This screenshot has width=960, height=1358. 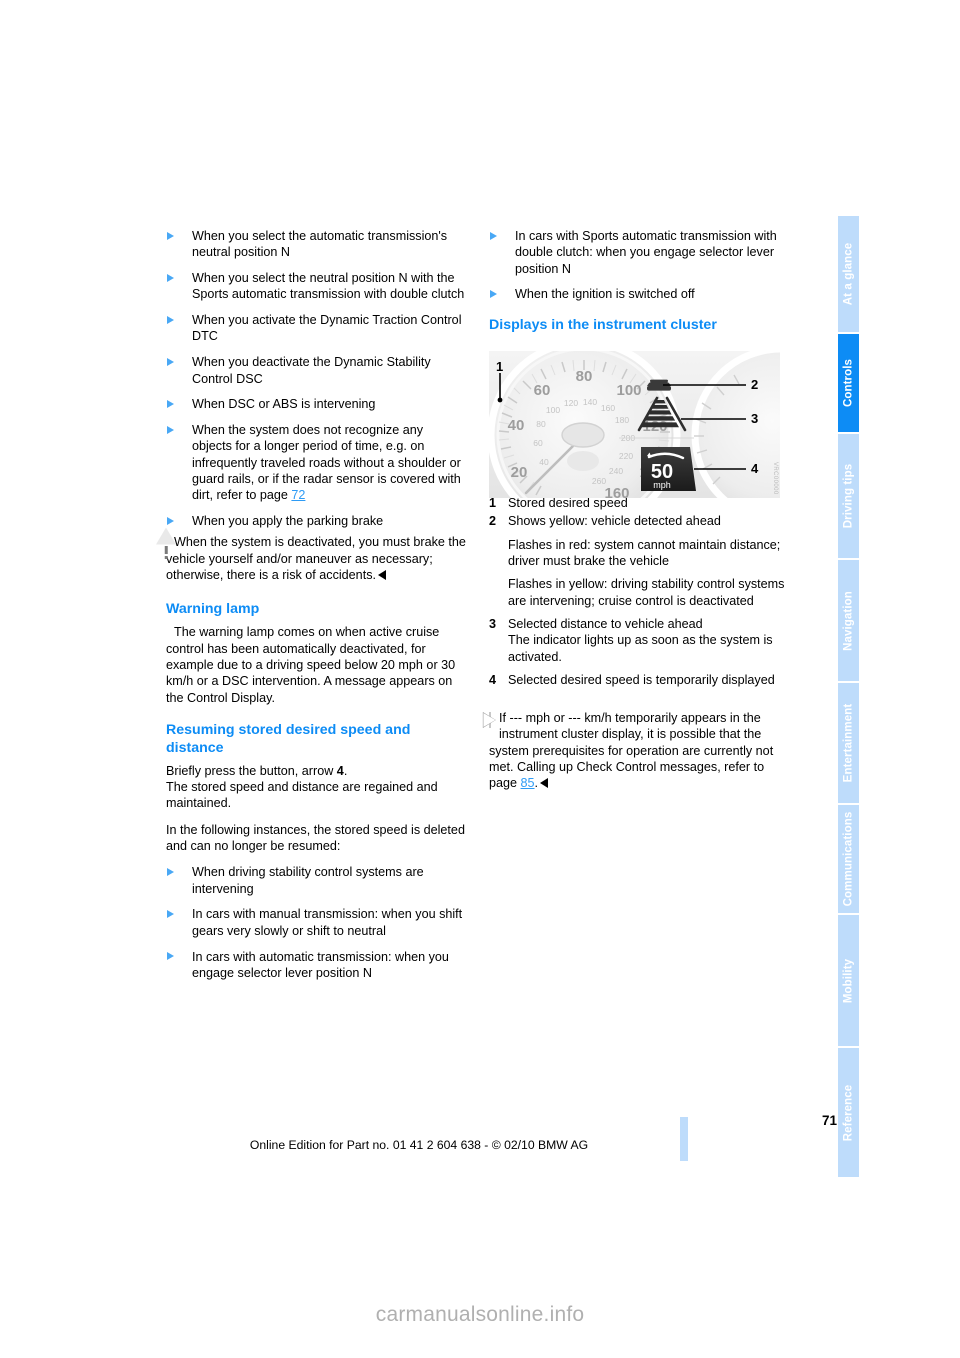 I want to click on sidebar-tab-entertainment: Entertainment, so click(x=848, y=744).